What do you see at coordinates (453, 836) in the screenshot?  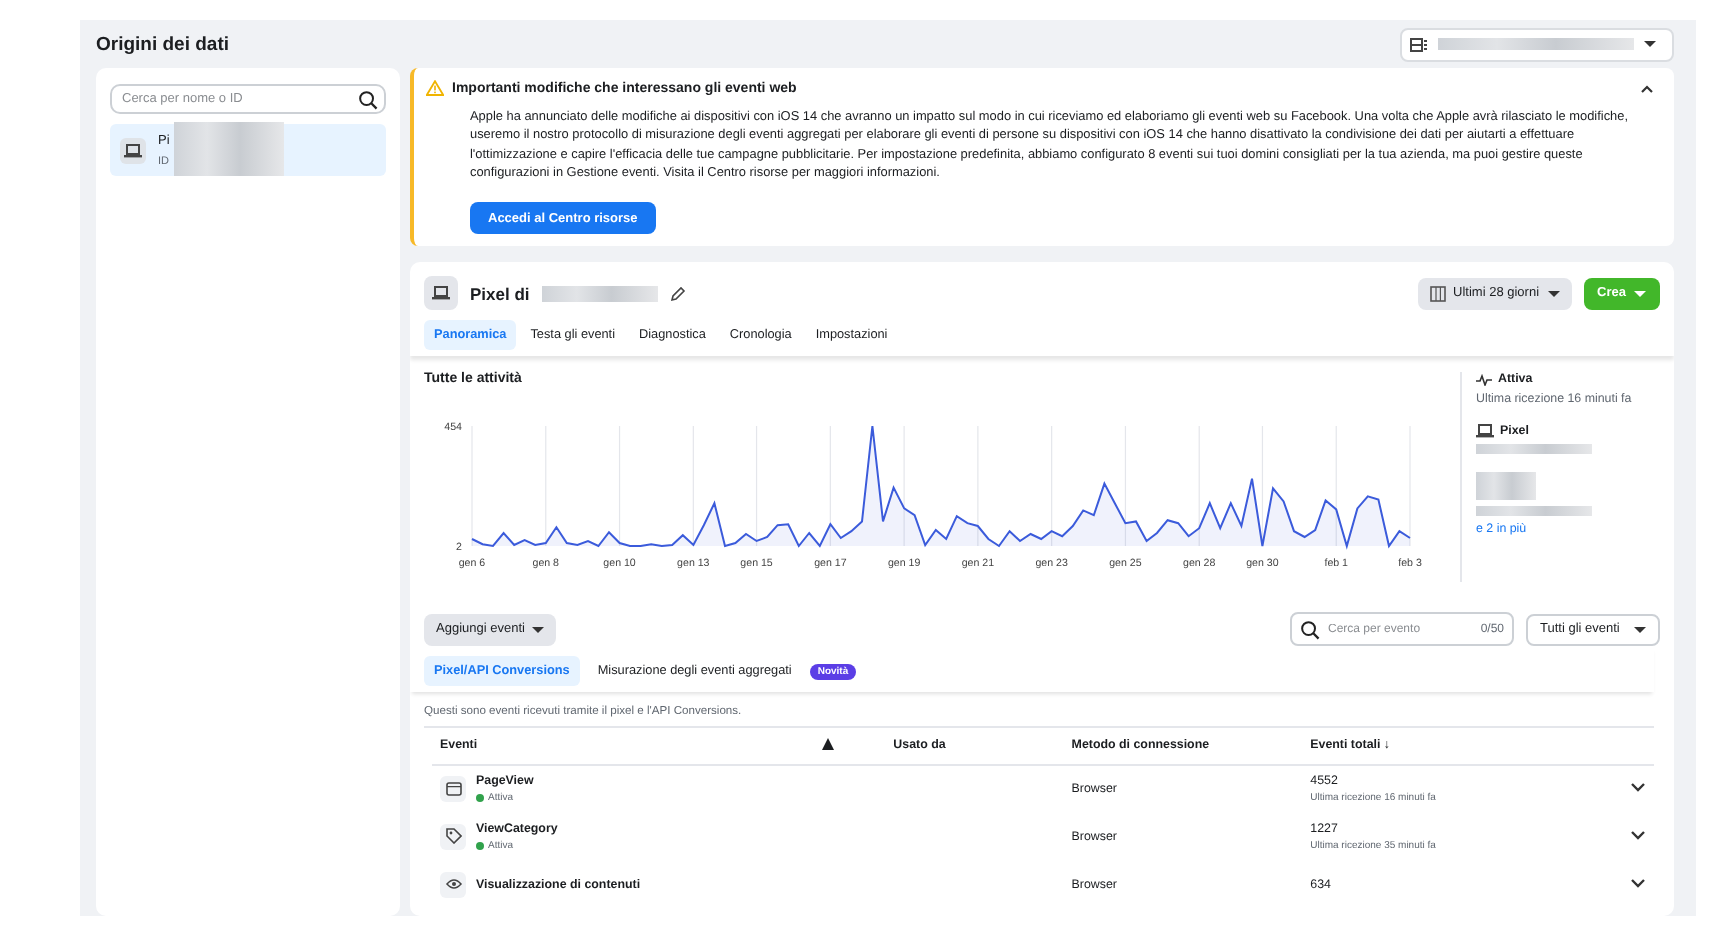 I see `tag-icon` at bounding box center [453, 836].